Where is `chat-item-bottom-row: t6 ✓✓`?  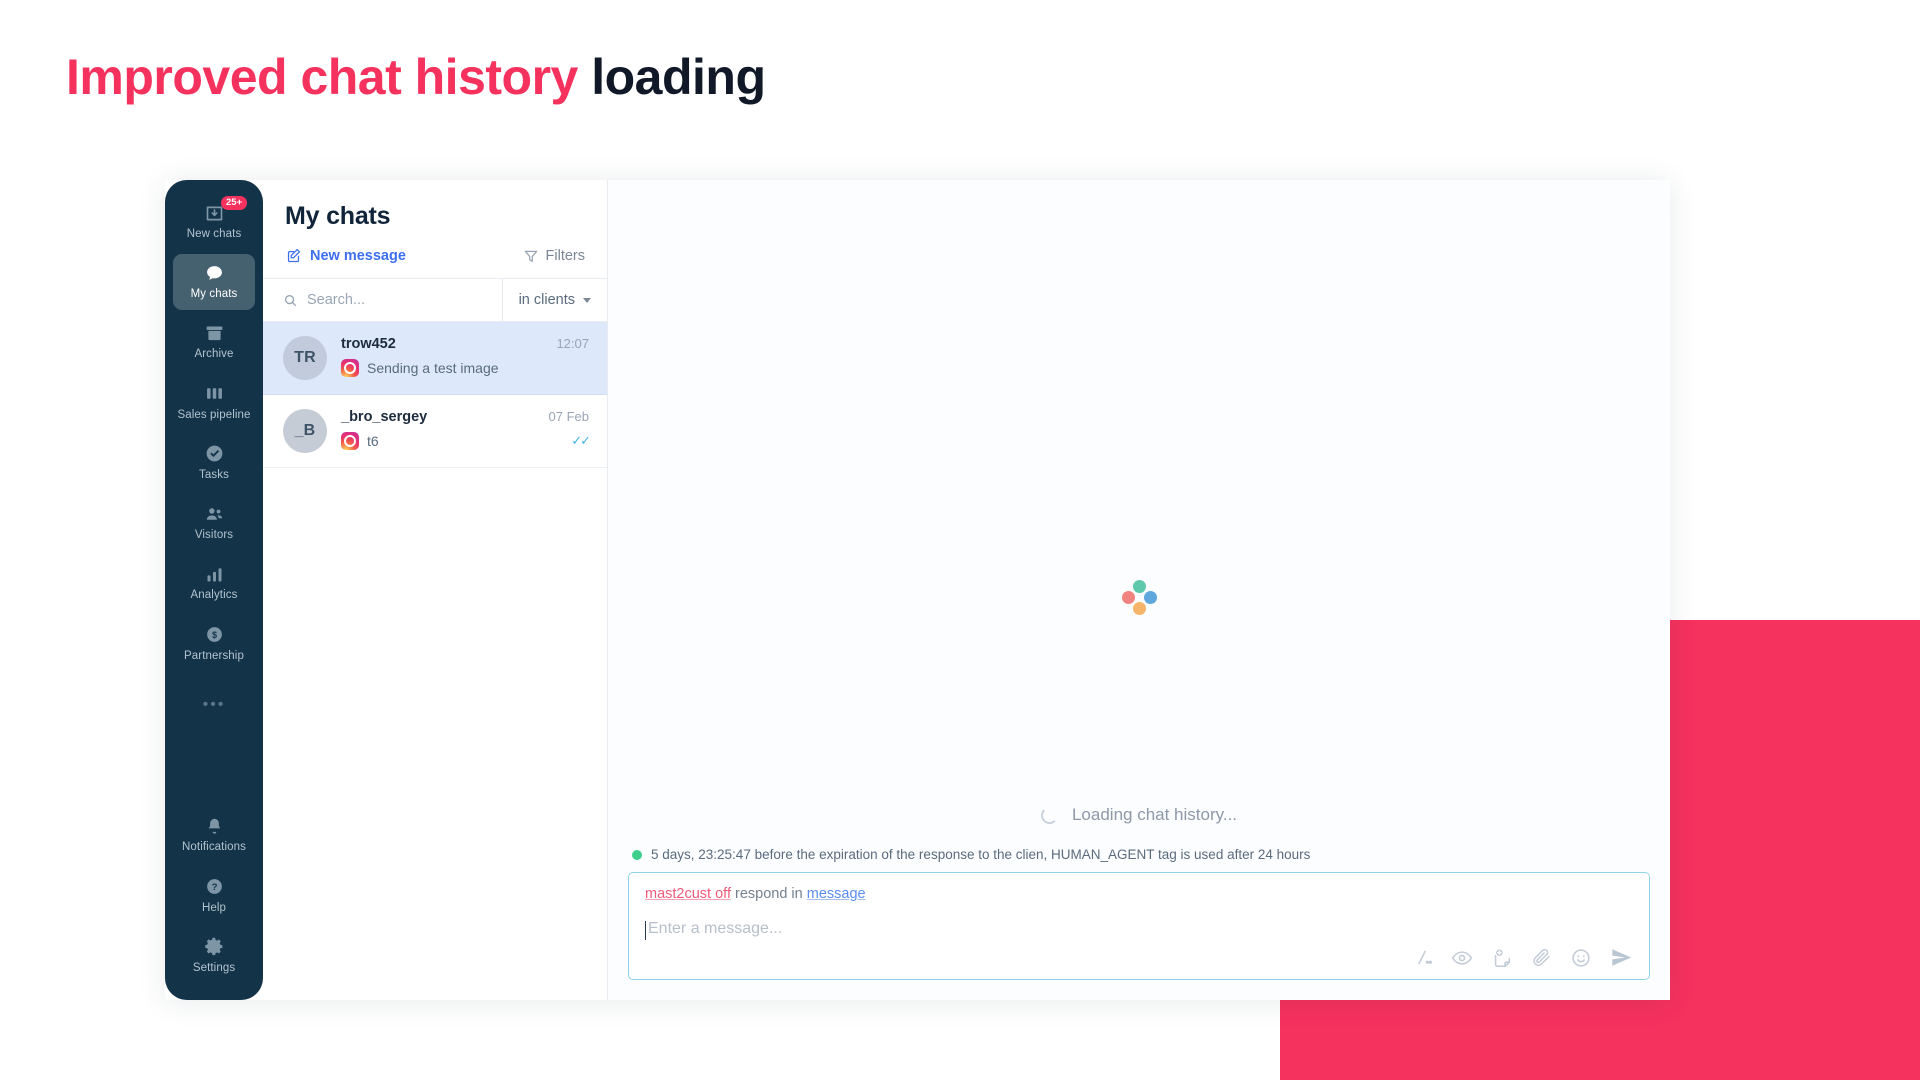
chat-item-bottom-row: t6 ✓✓ is located at coordinates (466, 441).